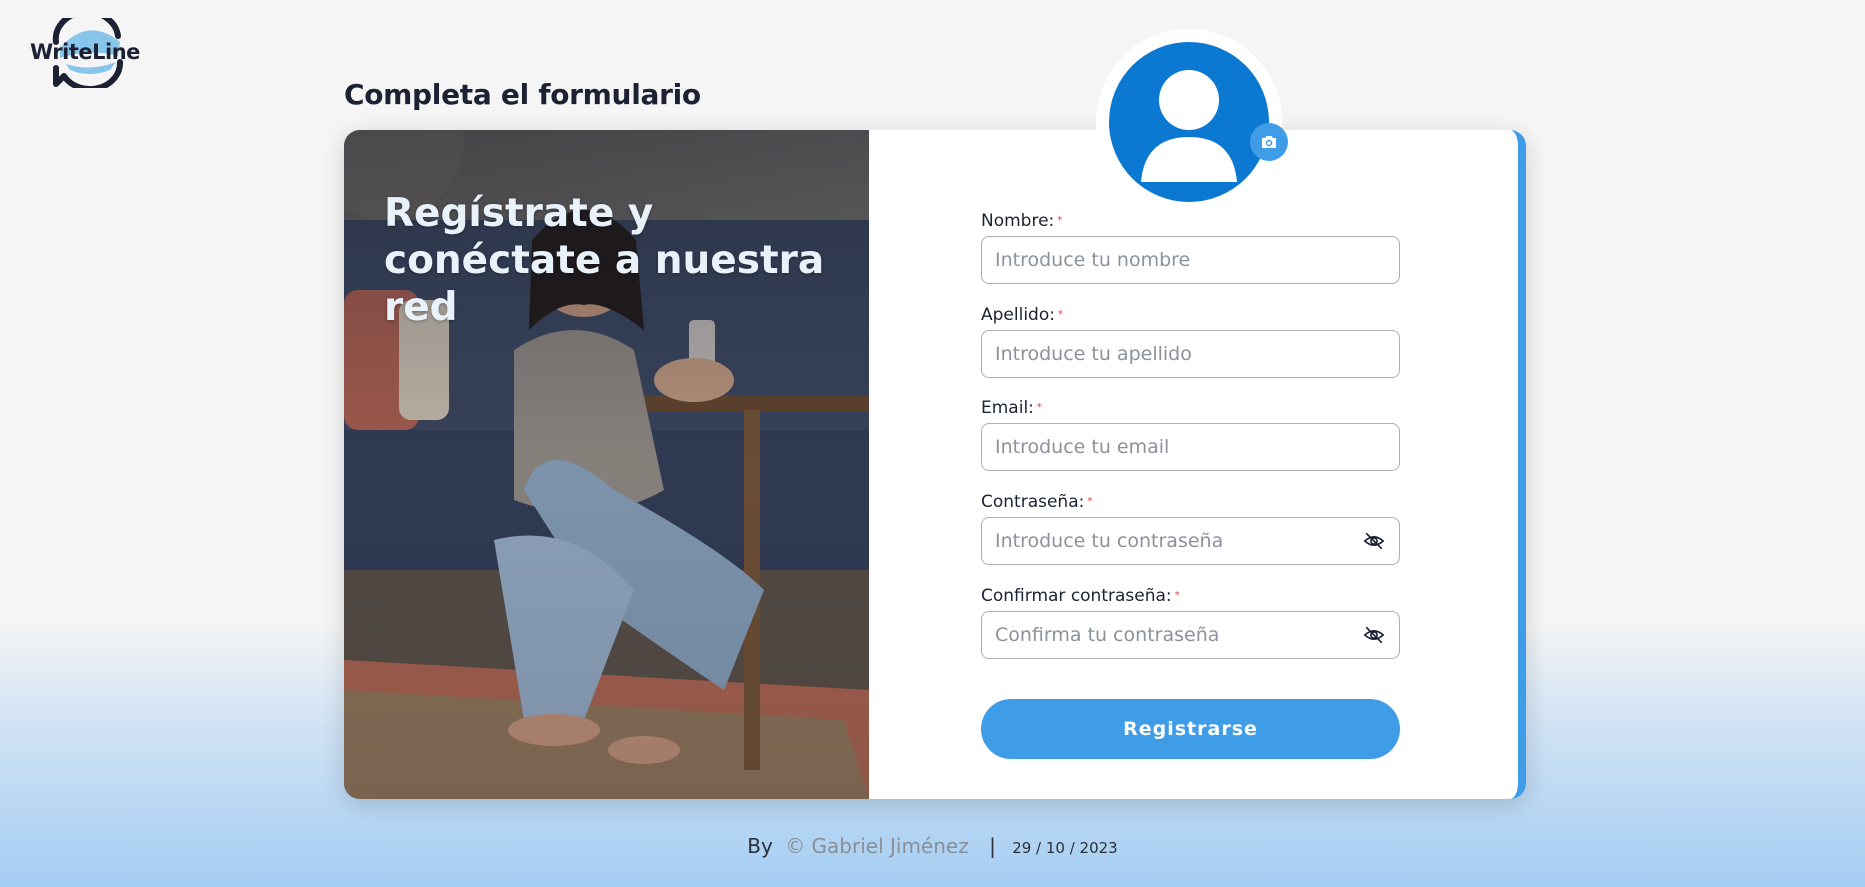  Describe the element at coordinates (1175, 260) in the screenshot. I see `nombre-input` at that location.